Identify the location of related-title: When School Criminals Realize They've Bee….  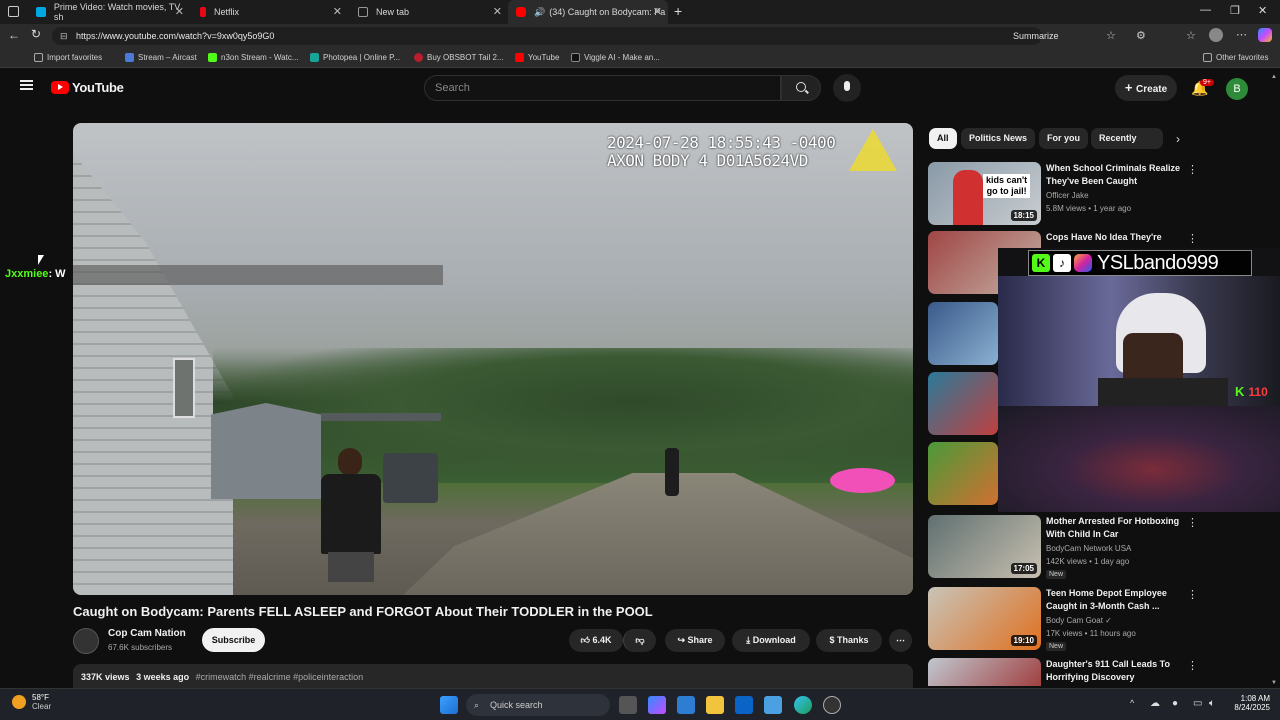
(1113, 175).